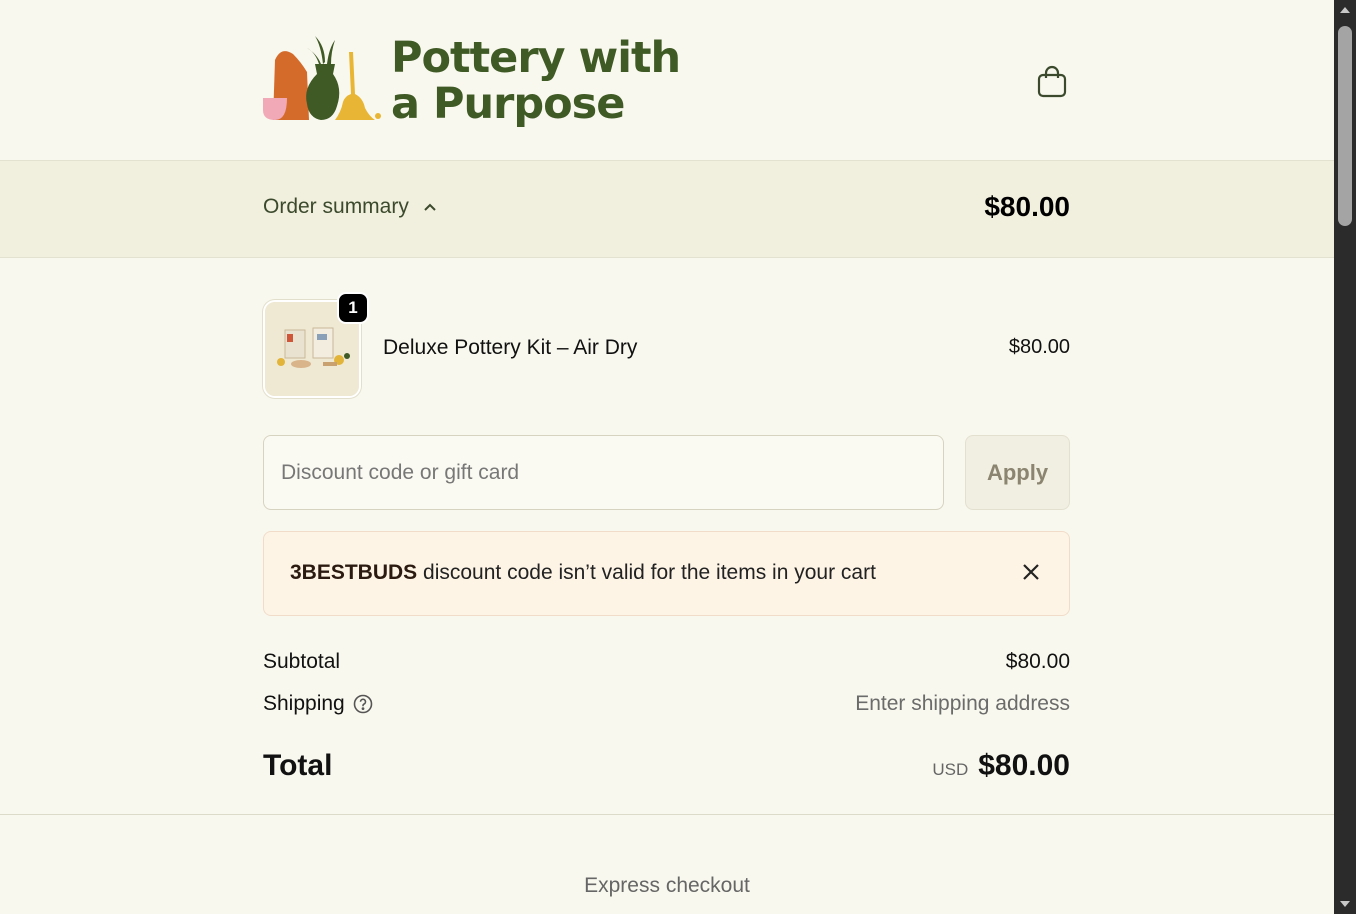 The height and width of the screenshot is (914, 1356). What do you see at coordinates (667, 885) in the screenshot?
I see `express-checkout-heading: Express checkout` at bounding box center [667, 885].